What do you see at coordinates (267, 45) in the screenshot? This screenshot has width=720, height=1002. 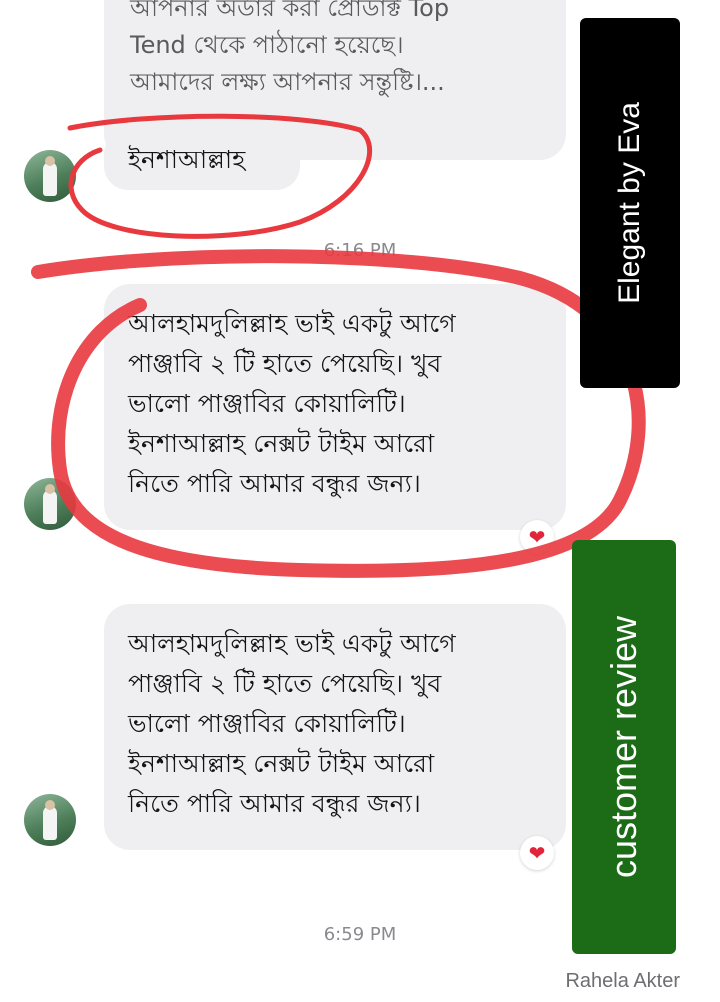 I see `message-line: Tend থেকে পাঠানো হয়েছে।` at bounding box center [267, 45].